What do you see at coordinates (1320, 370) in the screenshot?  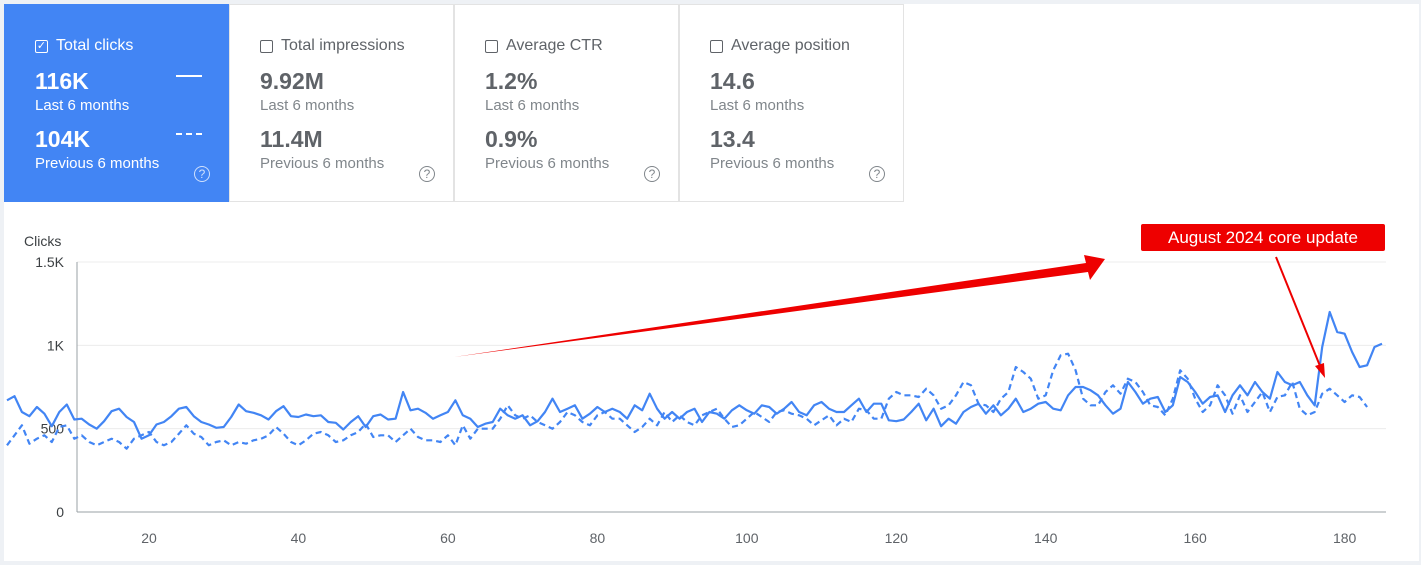 I see `annotation-pointer-head` at bounding box center [1320, 370].